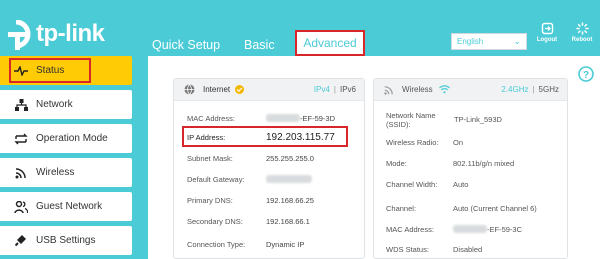 The width and height of the screenshot is (600, 259). What do you see at coordinates (401, 208) in the screenshot?
I see `channel-label: Channel:` at bounding box center [401, 208].